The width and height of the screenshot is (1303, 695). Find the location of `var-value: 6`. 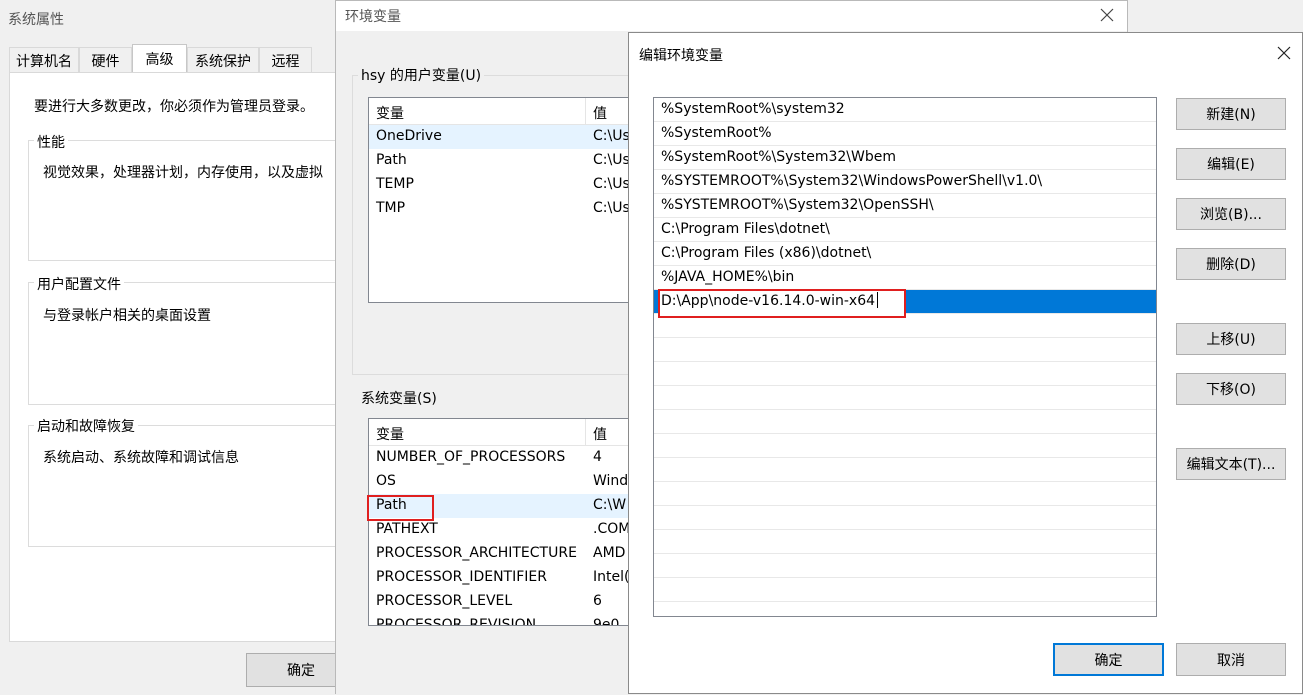

var-value: 6 is located at coordinates (597, 601).